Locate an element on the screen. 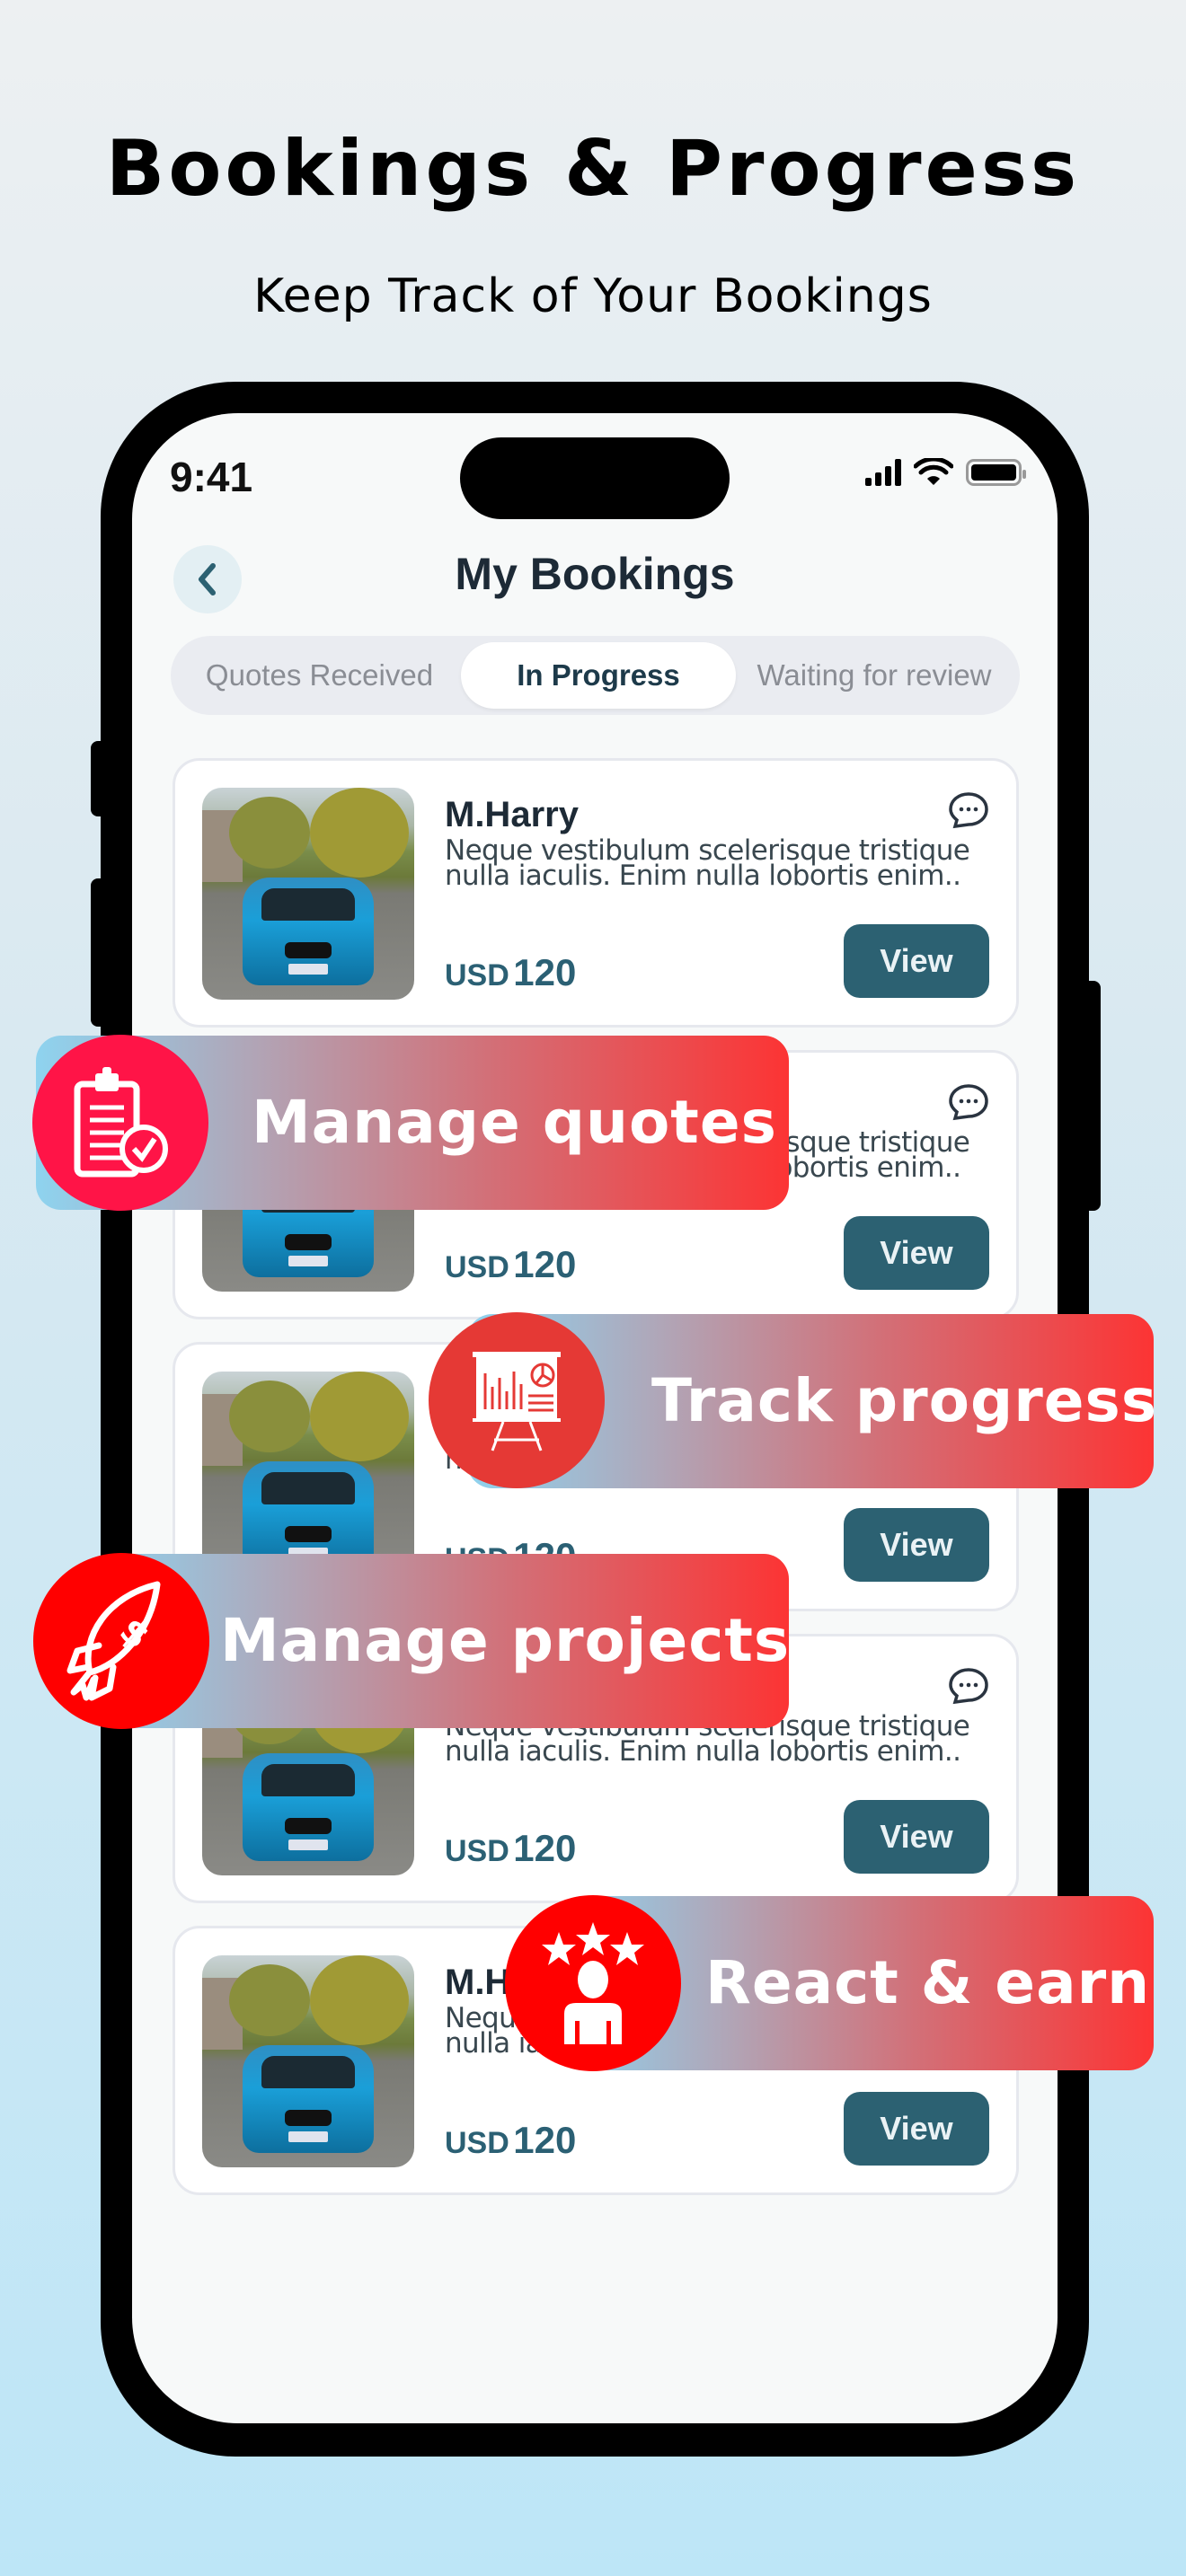 The height and width of the screenshot is (2576, 1186). rocket-dollar-icon: $ is located at coordinates (113, 1641).